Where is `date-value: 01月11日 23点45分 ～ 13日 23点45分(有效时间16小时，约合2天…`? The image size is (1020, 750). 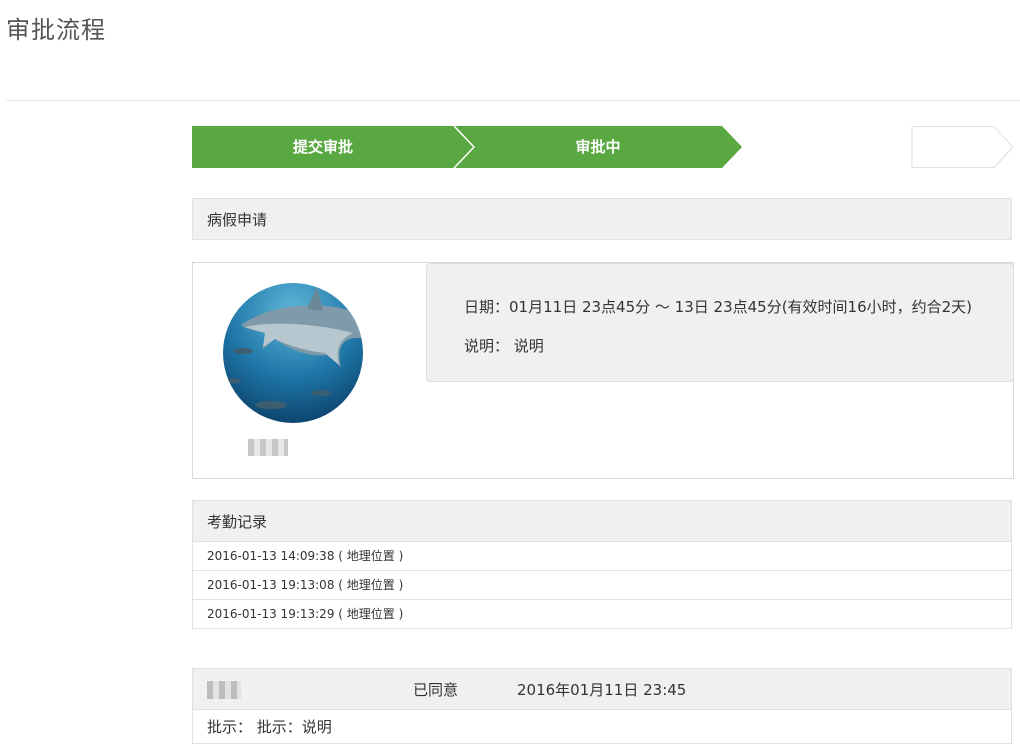 date-value: 01月11日 23点45分 ～ 13日 23点45分(有效时间16小时，约合2天… is located at coordinates (741, 307).